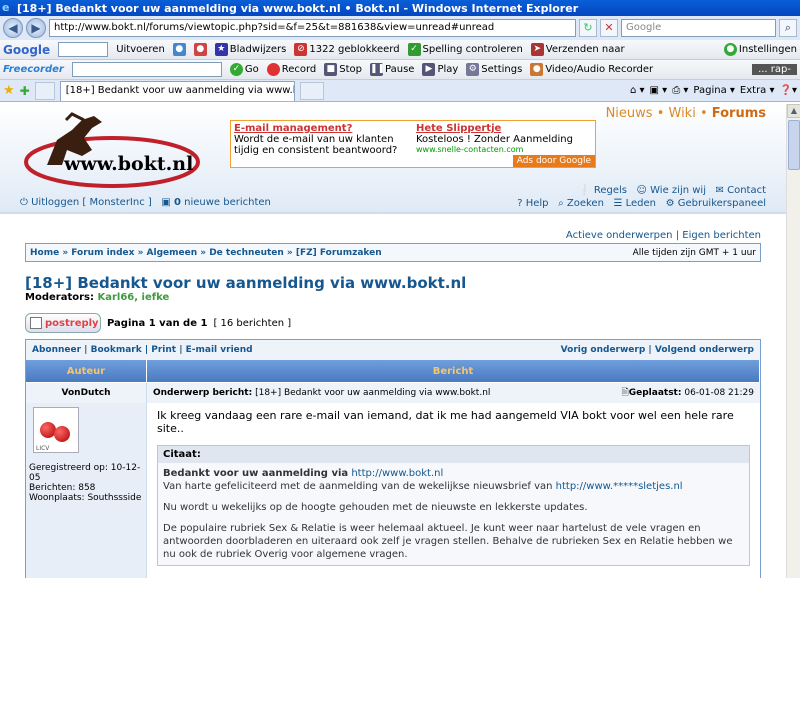 The height and width of the screenshot is (710, 800). Describe the element at coordinates (83, 49) in the screenshot. I see `google-search-input` at that location.